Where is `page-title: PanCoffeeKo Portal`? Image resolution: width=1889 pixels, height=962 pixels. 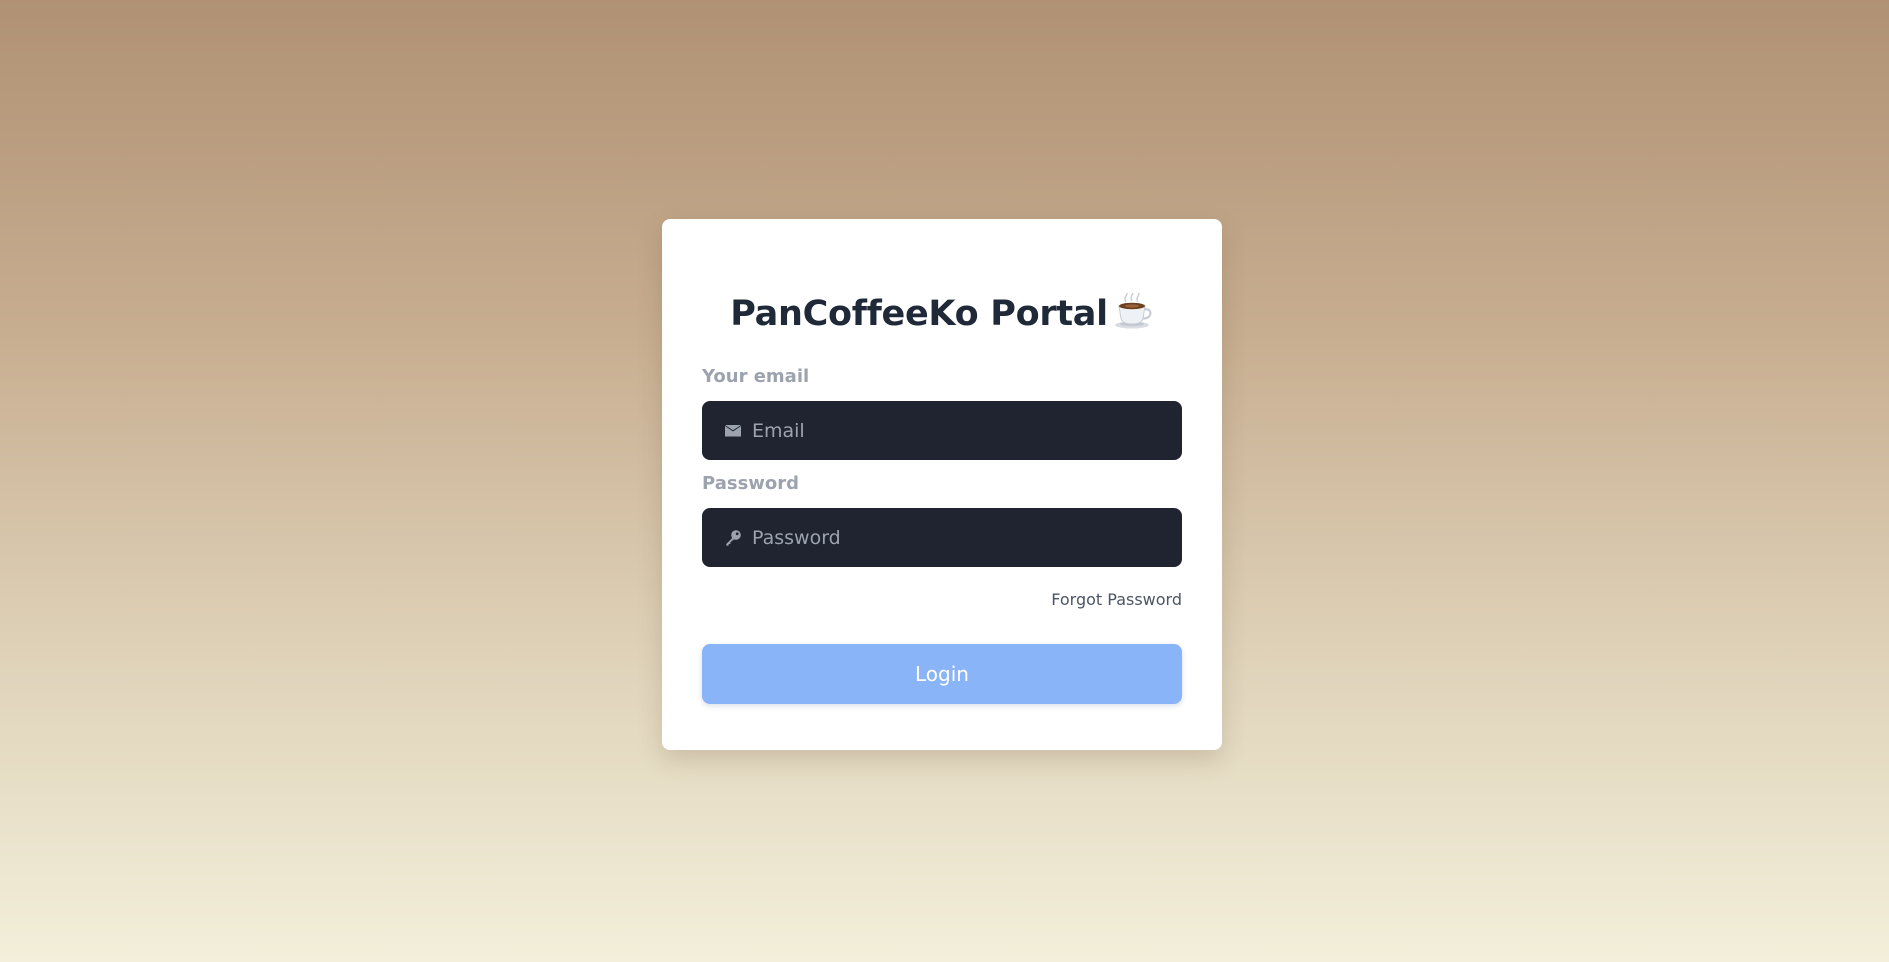 page-title: PanCoffeeKo Portal is located at coordinates (942, 314).